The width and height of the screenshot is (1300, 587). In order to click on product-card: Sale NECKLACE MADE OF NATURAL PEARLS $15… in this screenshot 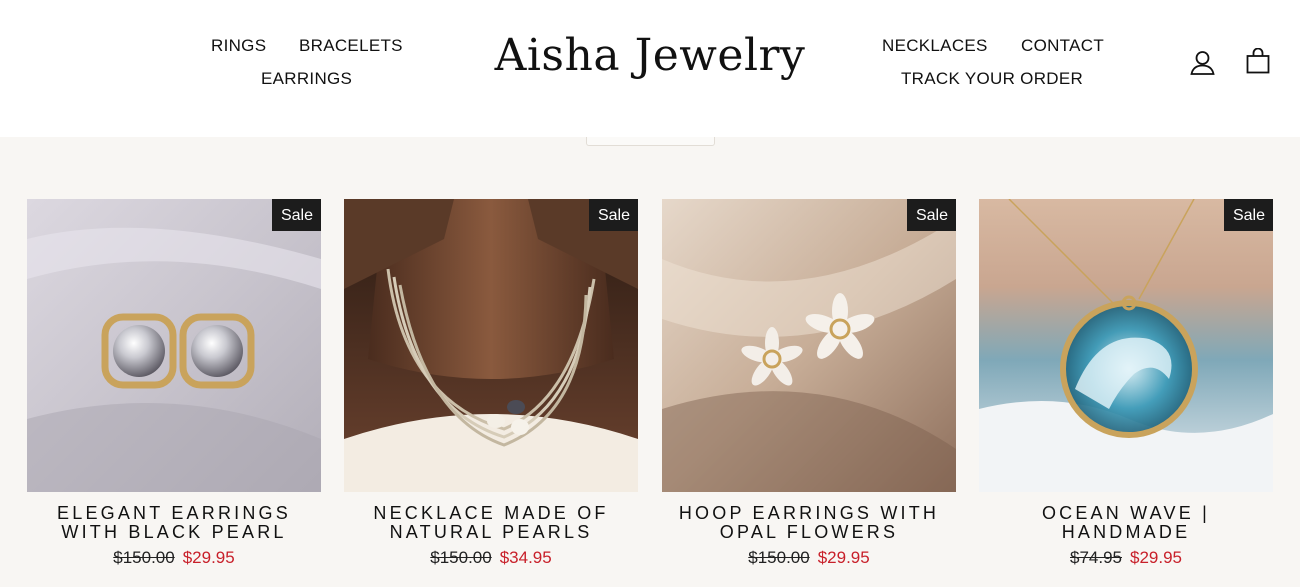, I will do `click(491, 383)`.